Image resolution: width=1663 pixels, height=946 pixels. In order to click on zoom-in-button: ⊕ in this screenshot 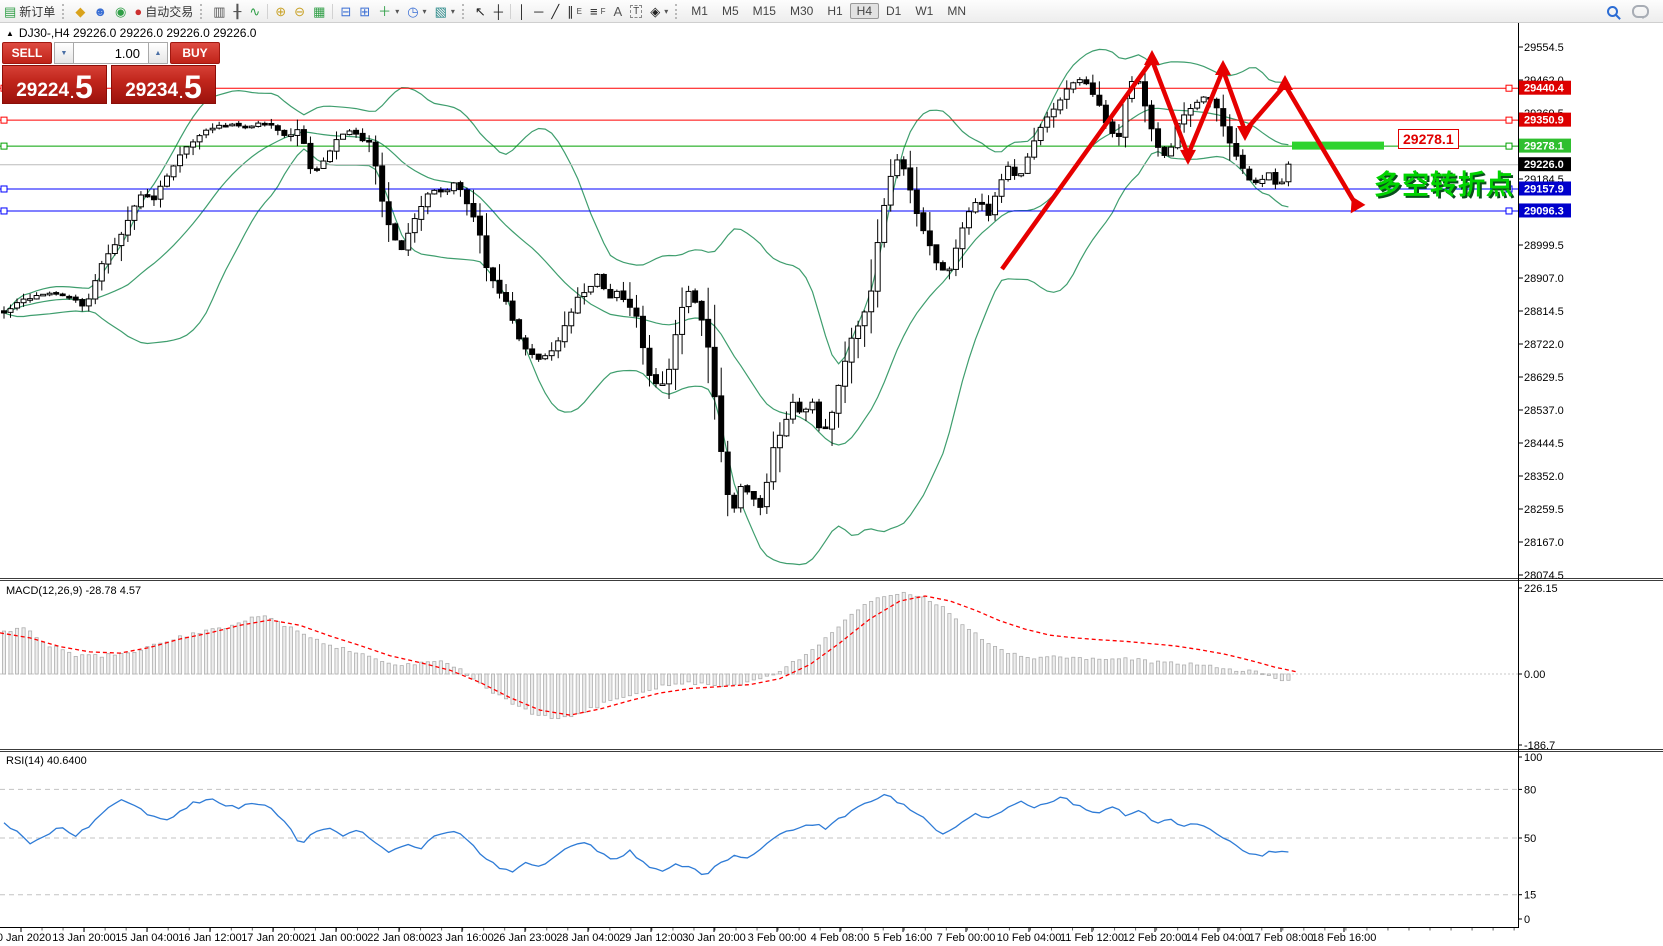, I will do `click(280, 11)`.